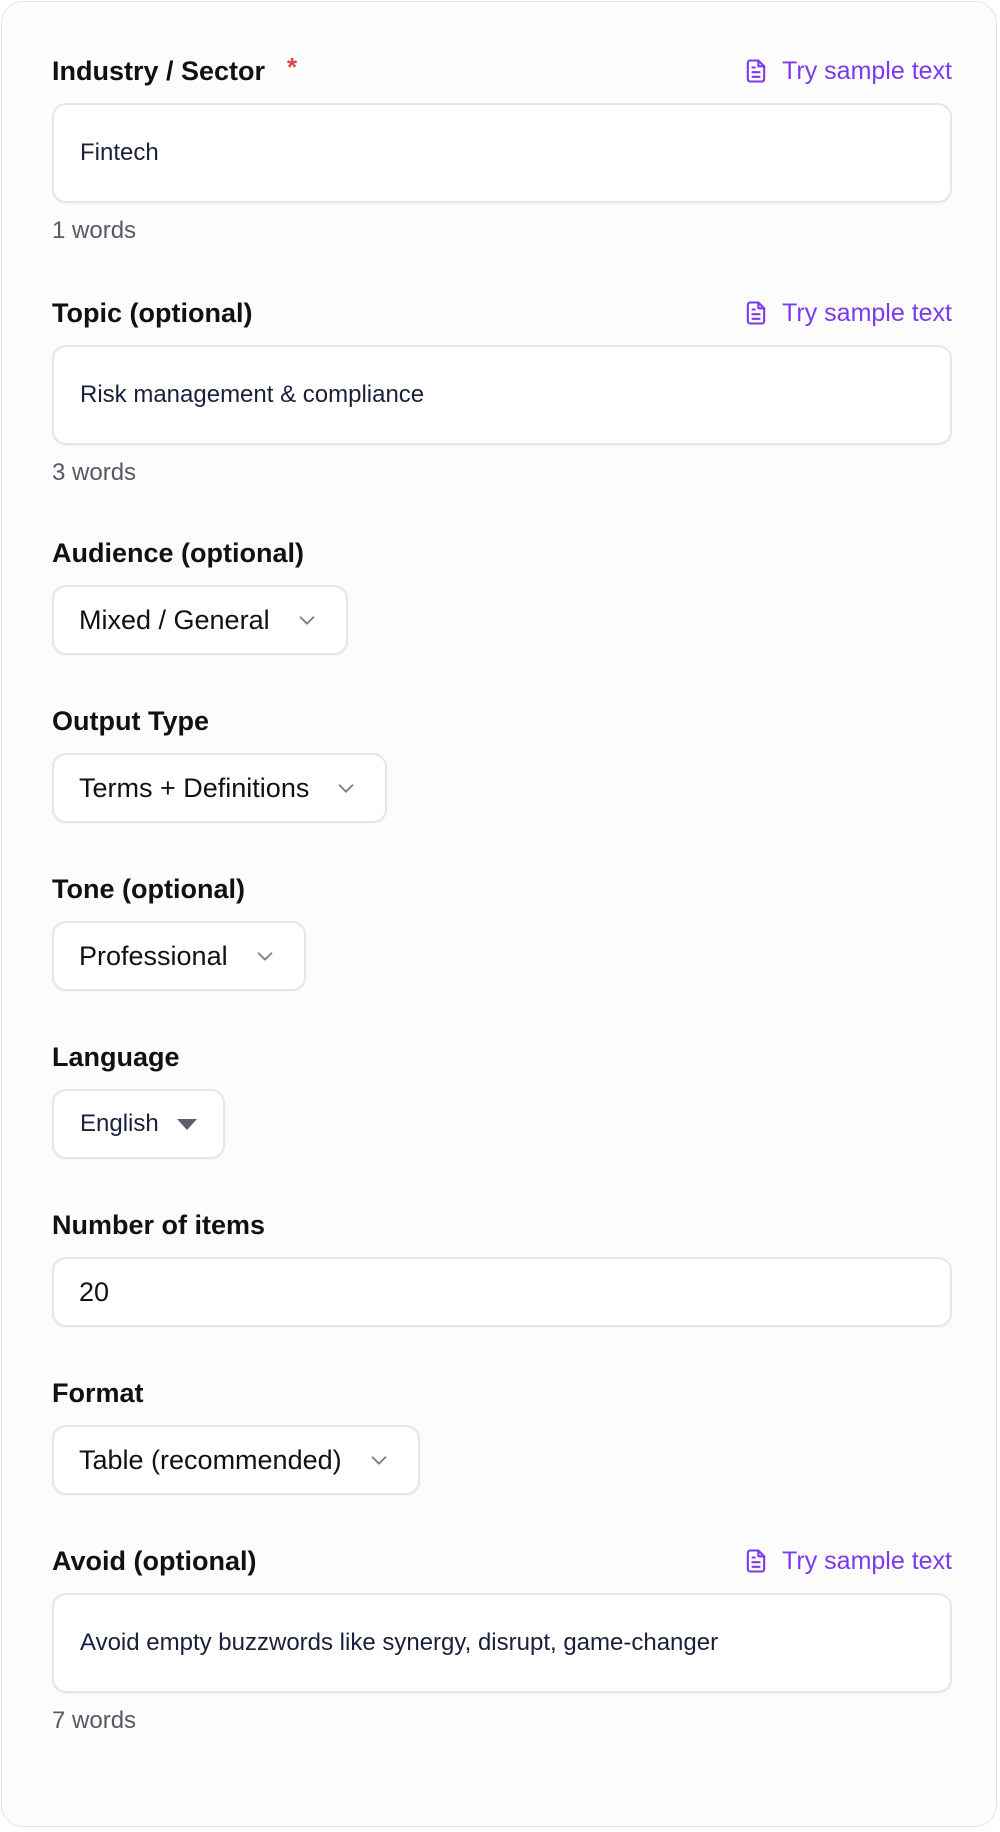 This screenshot has height=1832, width=1000. I want to click on number-of-items-input: 20, so click(502, 1292).